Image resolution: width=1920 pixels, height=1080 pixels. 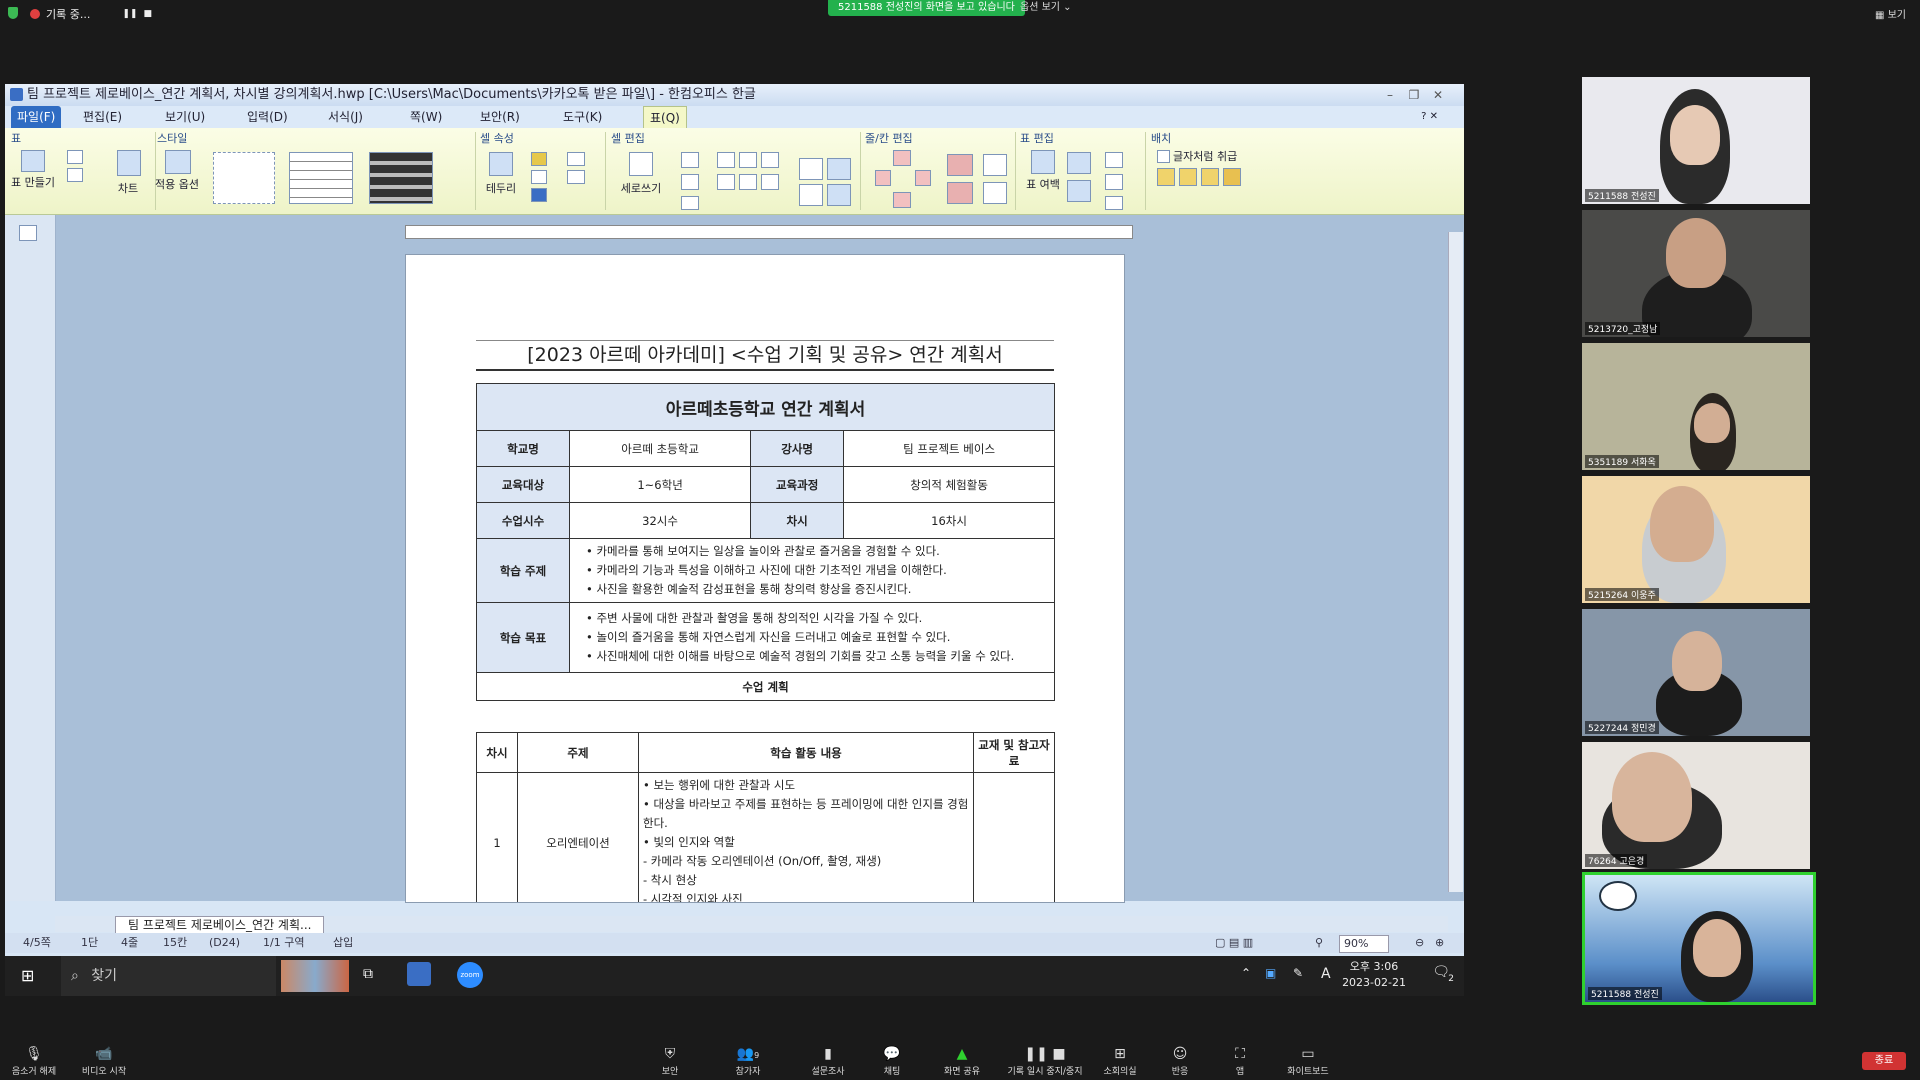 I want to click on taskbar-search-highlight, so click(x=315, y=976).